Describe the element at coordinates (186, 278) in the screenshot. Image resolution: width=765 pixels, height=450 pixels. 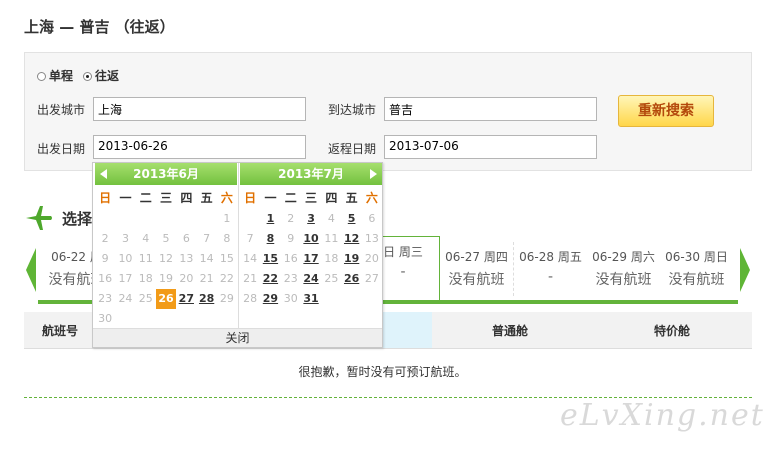
I see `calendar-day: 20` at that location.